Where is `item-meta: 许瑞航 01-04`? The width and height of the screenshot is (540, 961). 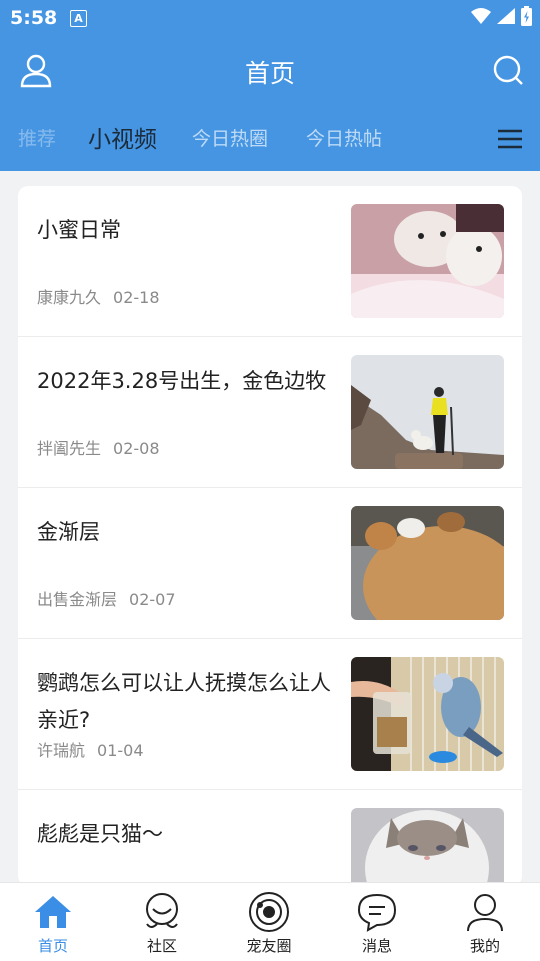
item-meta: 许瑞航 01-04 is located at coordinates (90, 749).